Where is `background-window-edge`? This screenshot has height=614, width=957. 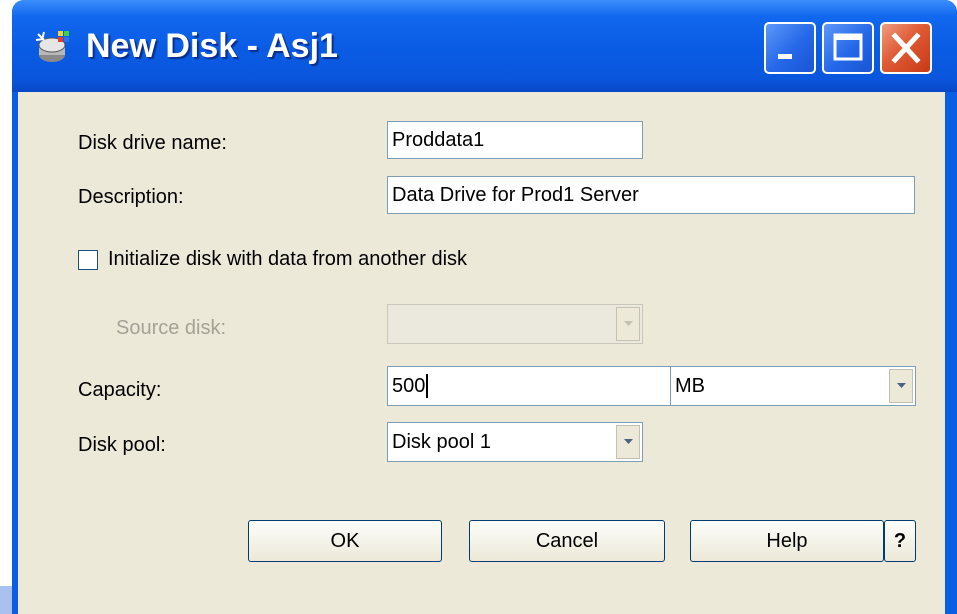 background-window-edge is located at coordinates (6, 600).